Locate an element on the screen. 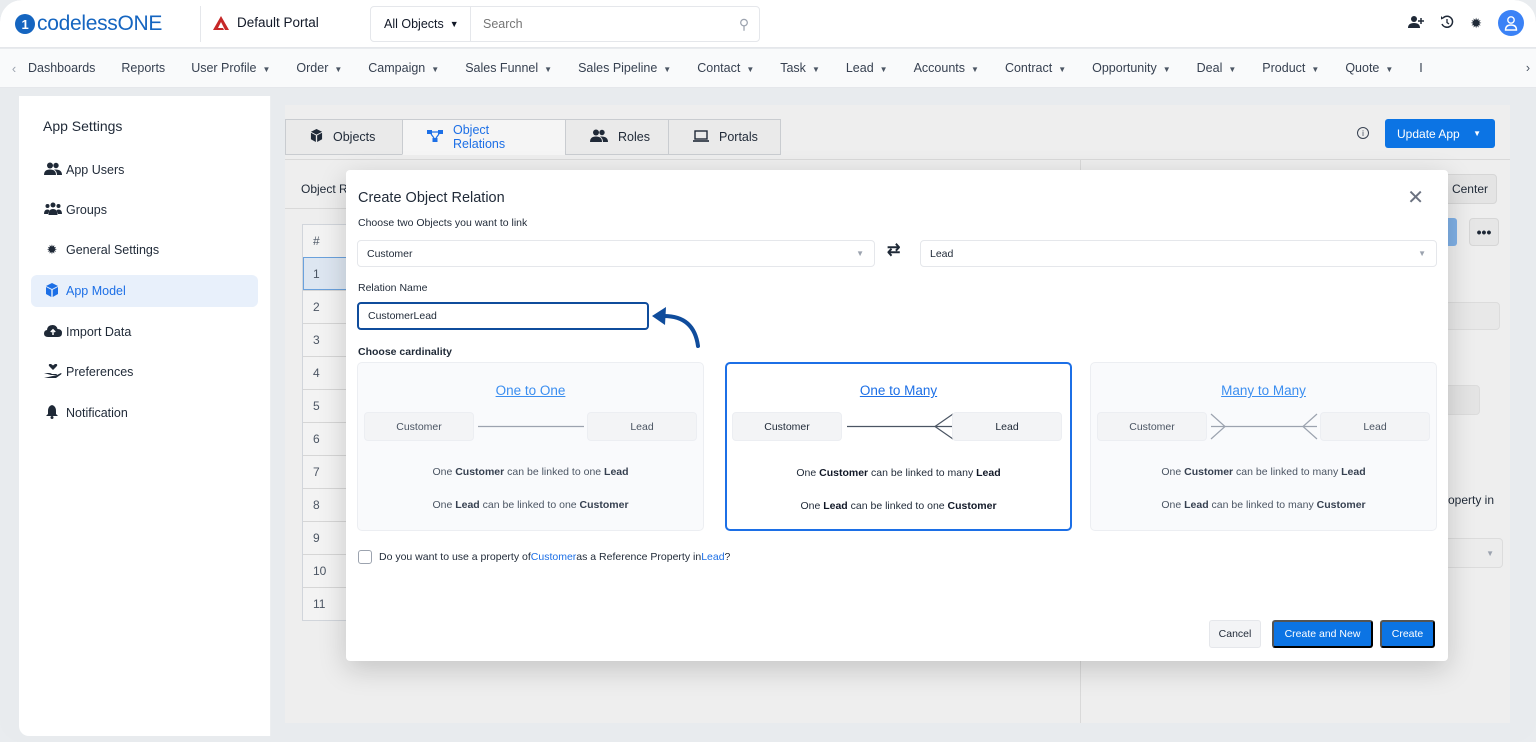 This screenshot has height=742, width=1536. relation-name-label: Relation Name is located at coordinates (393, 288).